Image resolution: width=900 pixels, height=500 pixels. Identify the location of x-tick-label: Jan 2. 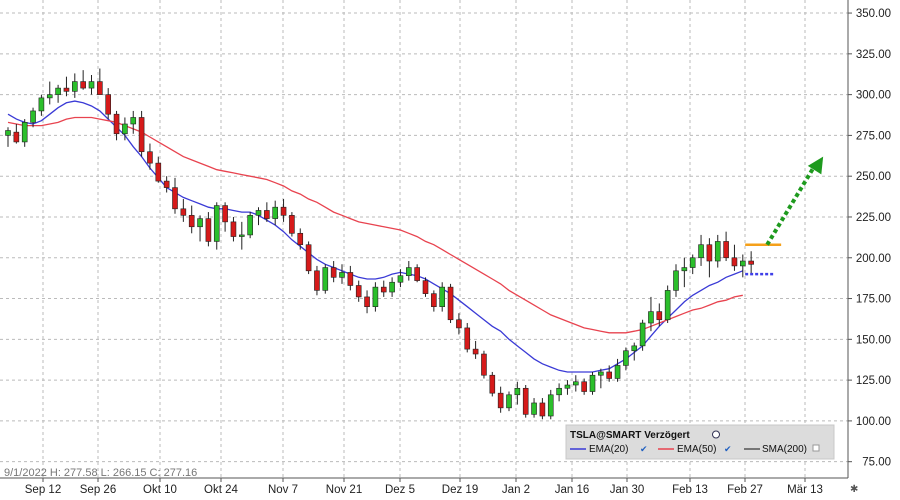
(516, 490).